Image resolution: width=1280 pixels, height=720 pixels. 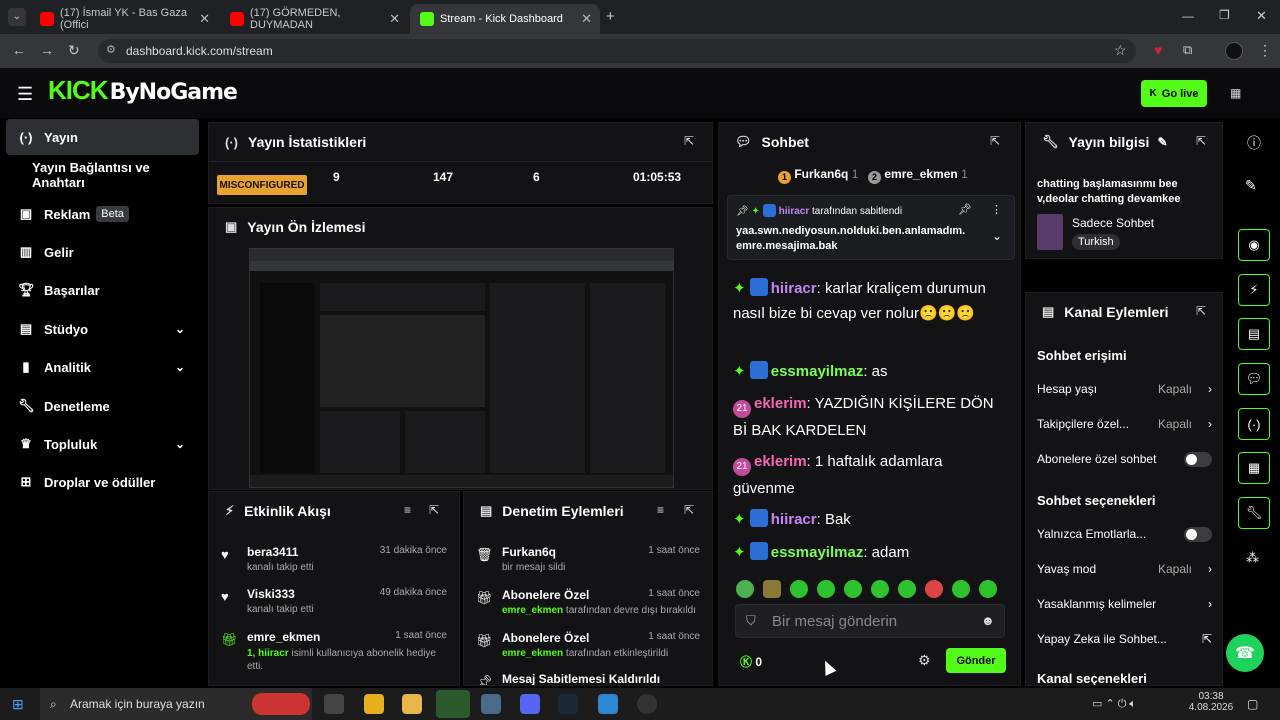 I want to click on info-widget-button: 🔧︎, so click(x=1254, y=513).